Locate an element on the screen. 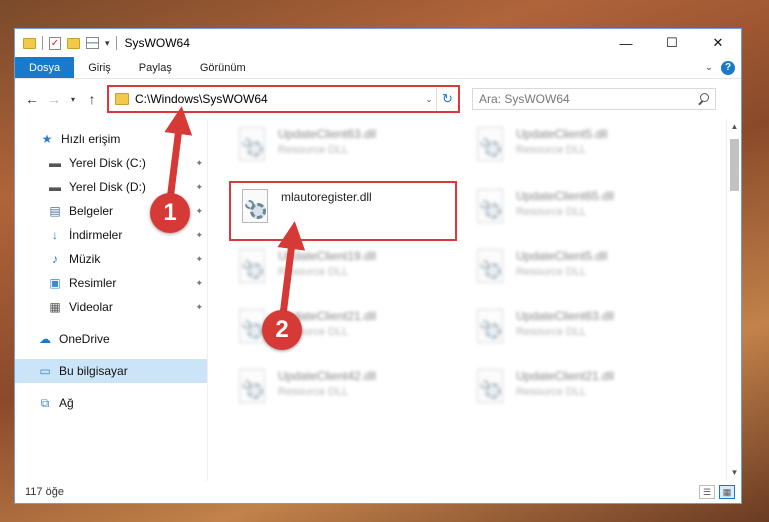  step-2-marker: 2 is located at coordinates (282, 330).